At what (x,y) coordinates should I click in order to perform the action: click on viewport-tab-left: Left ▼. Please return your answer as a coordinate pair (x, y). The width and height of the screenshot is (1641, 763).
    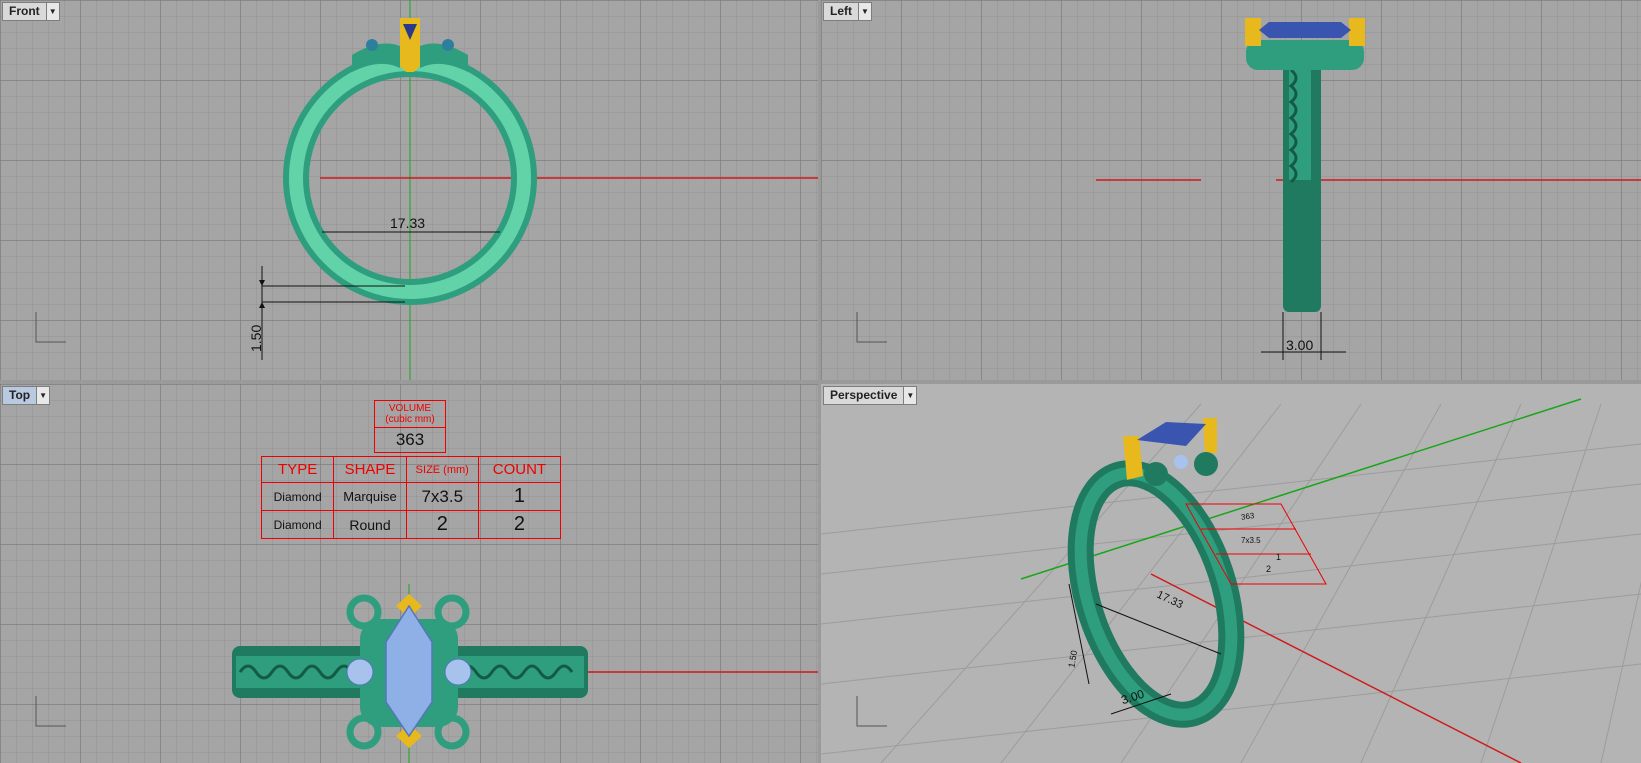
    Looking at the image, I should click on (847, 11).